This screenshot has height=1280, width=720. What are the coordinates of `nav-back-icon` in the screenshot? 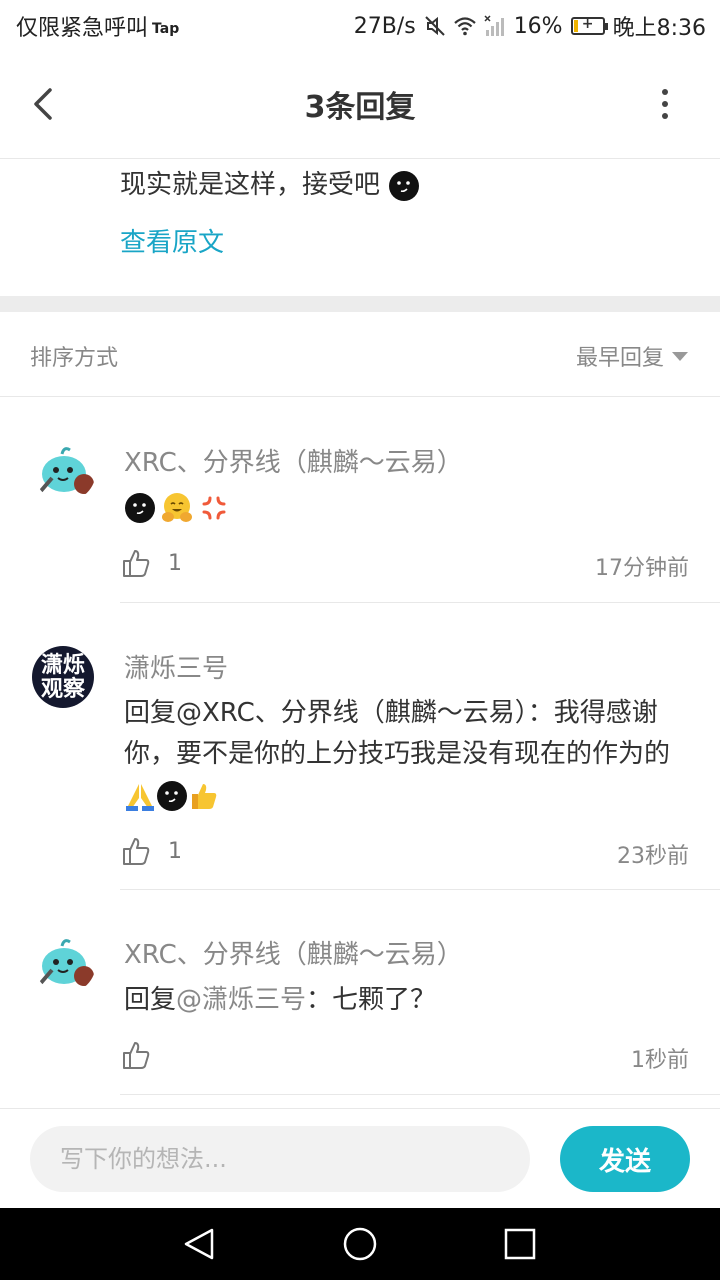 It's located at (200, 1244).